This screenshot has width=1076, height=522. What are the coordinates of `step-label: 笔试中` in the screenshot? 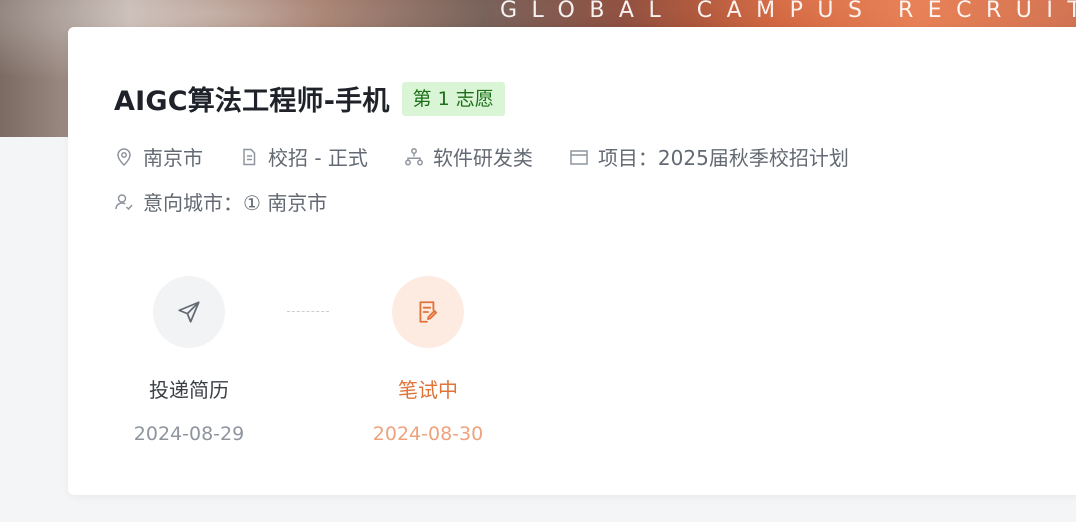 It's located at (428, 390).